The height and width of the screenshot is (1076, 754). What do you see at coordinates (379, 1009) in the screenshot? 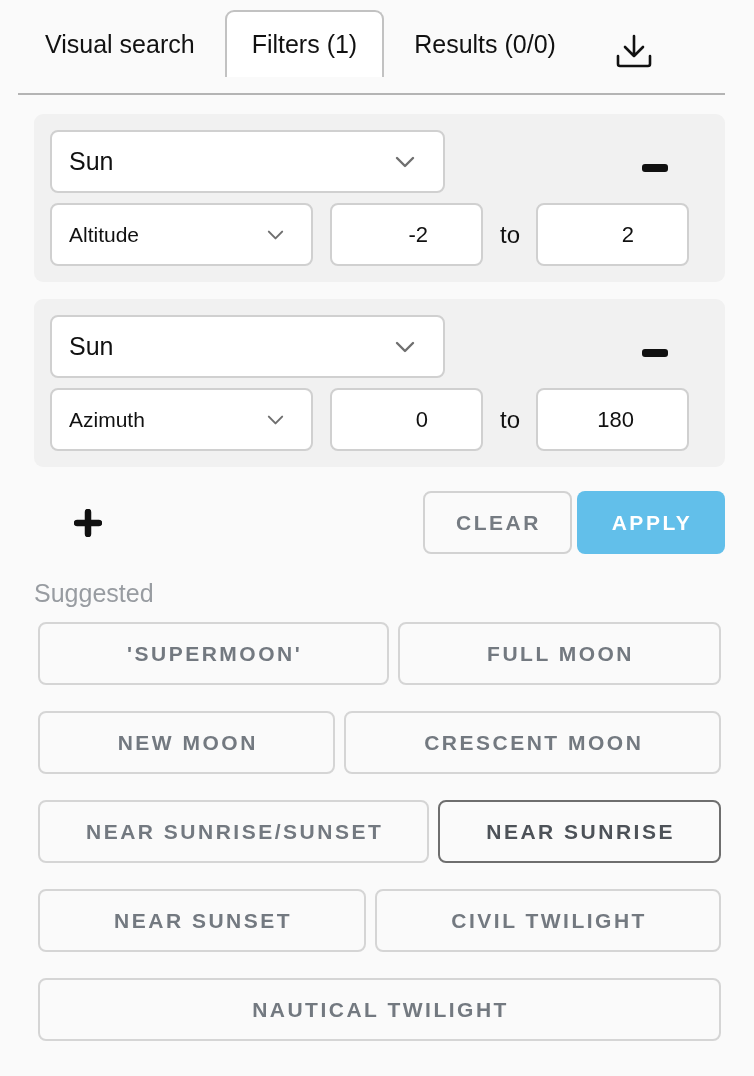
I see `suggestion-chip: NAUTICAL TWILIGHT` at bounding box center [379, 1009].